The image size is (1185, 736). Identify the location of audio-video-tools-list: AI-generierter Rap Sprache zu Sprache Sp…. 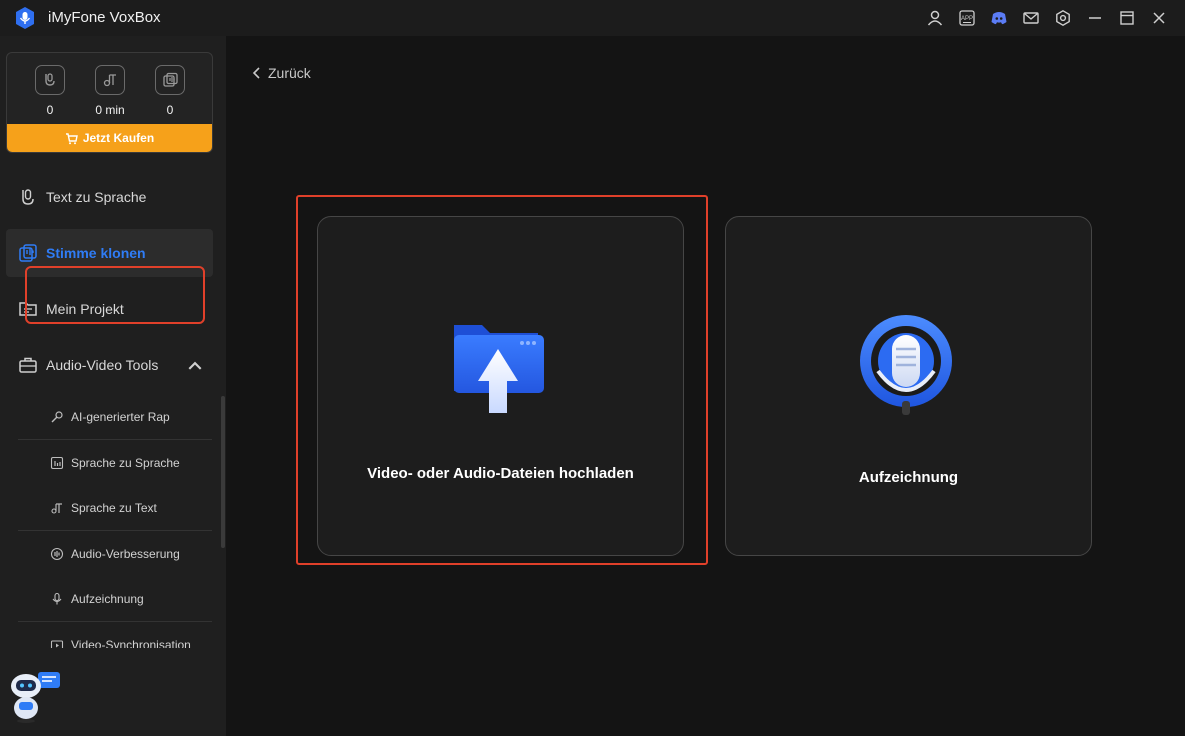
(115, 521).